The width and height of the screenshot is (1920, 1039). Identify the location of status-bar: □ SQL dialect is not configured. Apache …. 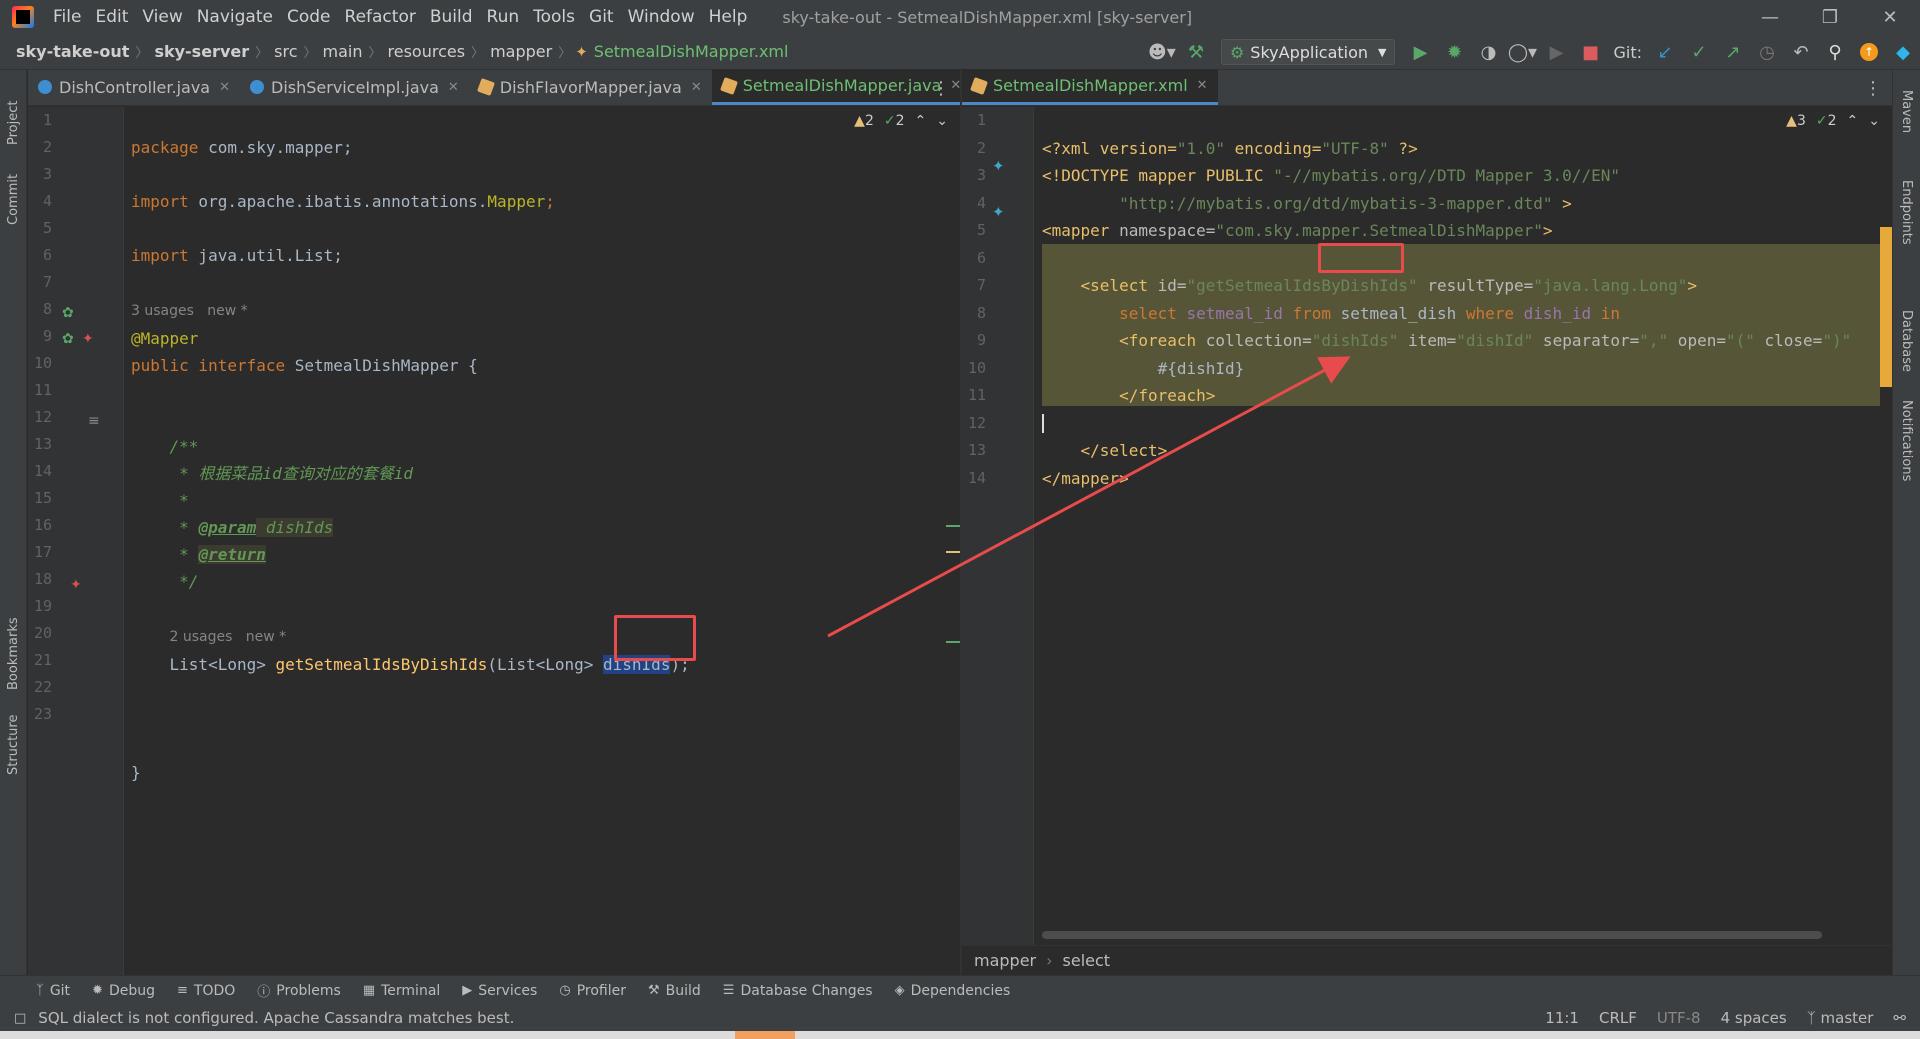
(960, 1018).